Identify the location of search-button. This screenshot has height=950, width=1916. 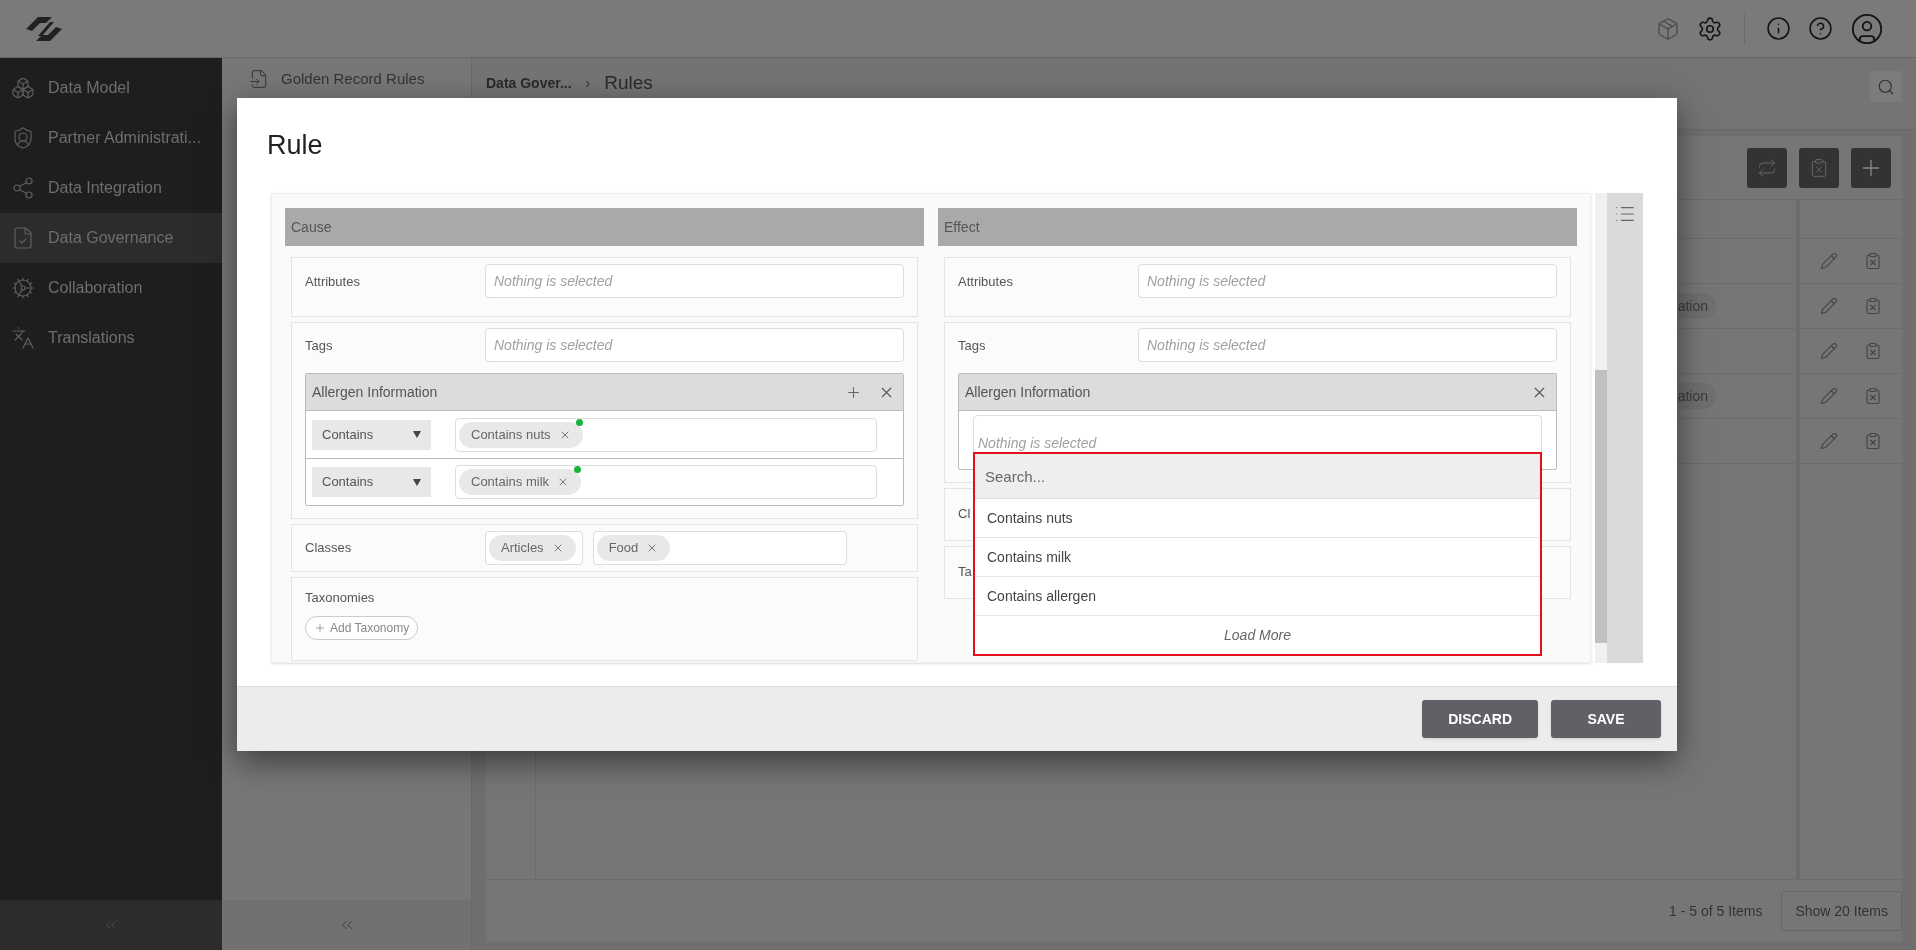
(1886, 86).